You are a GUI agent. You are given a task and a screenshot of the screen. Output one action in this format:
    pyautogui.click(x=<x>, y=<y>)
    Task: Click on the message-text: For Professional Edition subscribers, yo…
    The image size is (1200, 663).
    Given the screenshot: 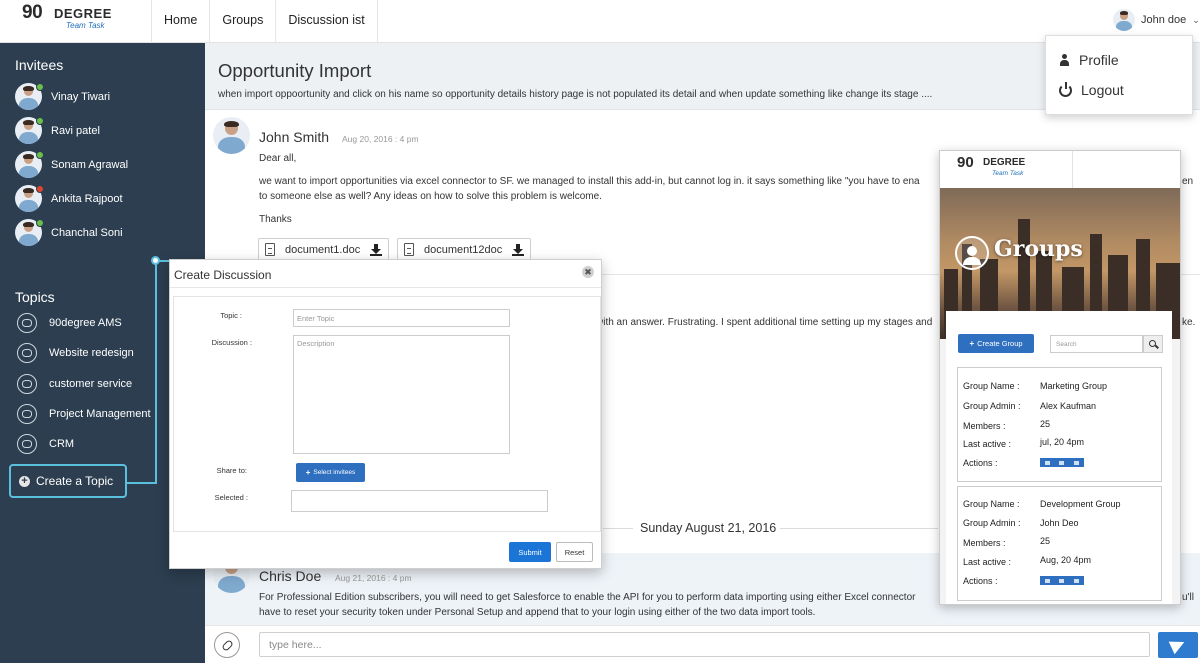 What is the action you would take?
    pyautogui.click(x=587, y=597)
    